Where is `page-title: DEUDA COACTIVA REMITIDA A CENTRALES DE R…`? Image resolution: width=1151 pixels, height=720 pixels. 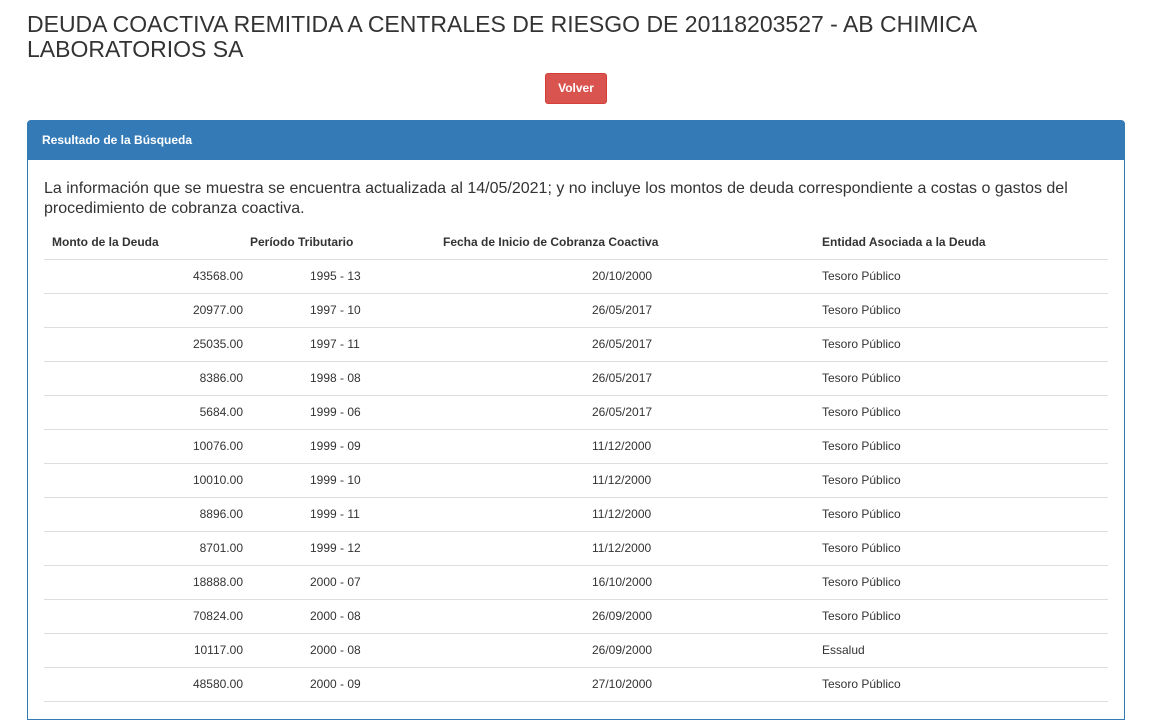 page-title: DEUDA COACTIVA REMITIDA A CENTRALES DE R… is located at coordinates (501, 36).